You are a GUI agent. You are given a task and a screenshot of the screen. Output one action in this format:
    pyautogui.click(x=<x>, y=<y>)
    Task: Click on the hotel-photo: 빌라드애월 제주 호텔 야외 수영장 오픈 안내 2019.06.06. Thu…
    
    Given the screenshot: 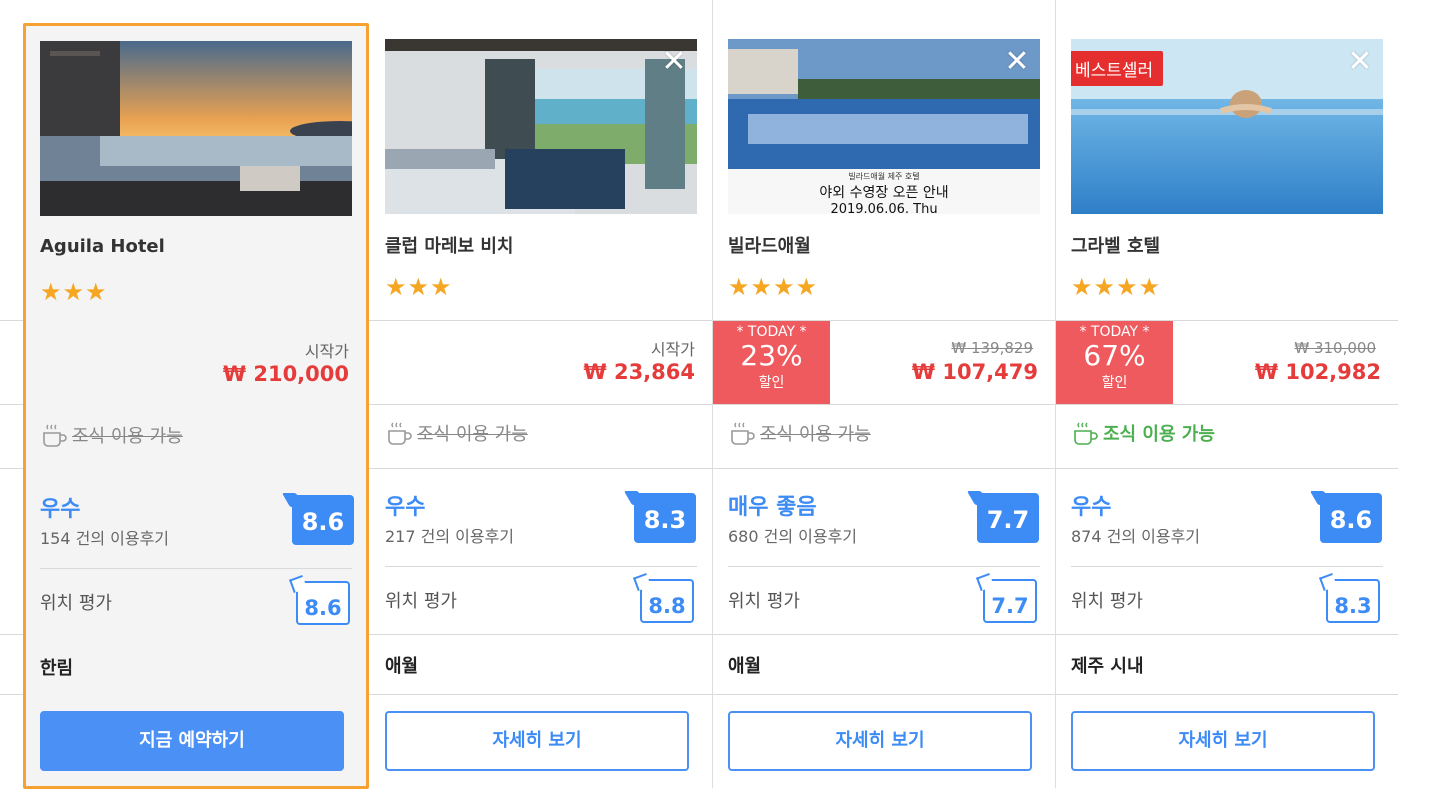 What is the action you would take?
    pyautogui.click(x=884, y=126)
    